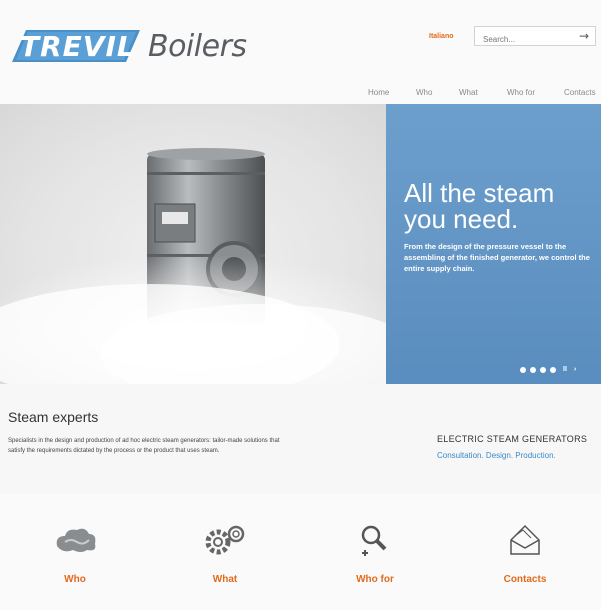  What do you see at coordinates (525, 539) in the screenshot?
I see `envelope-icon` at bounding box center [525, 539].